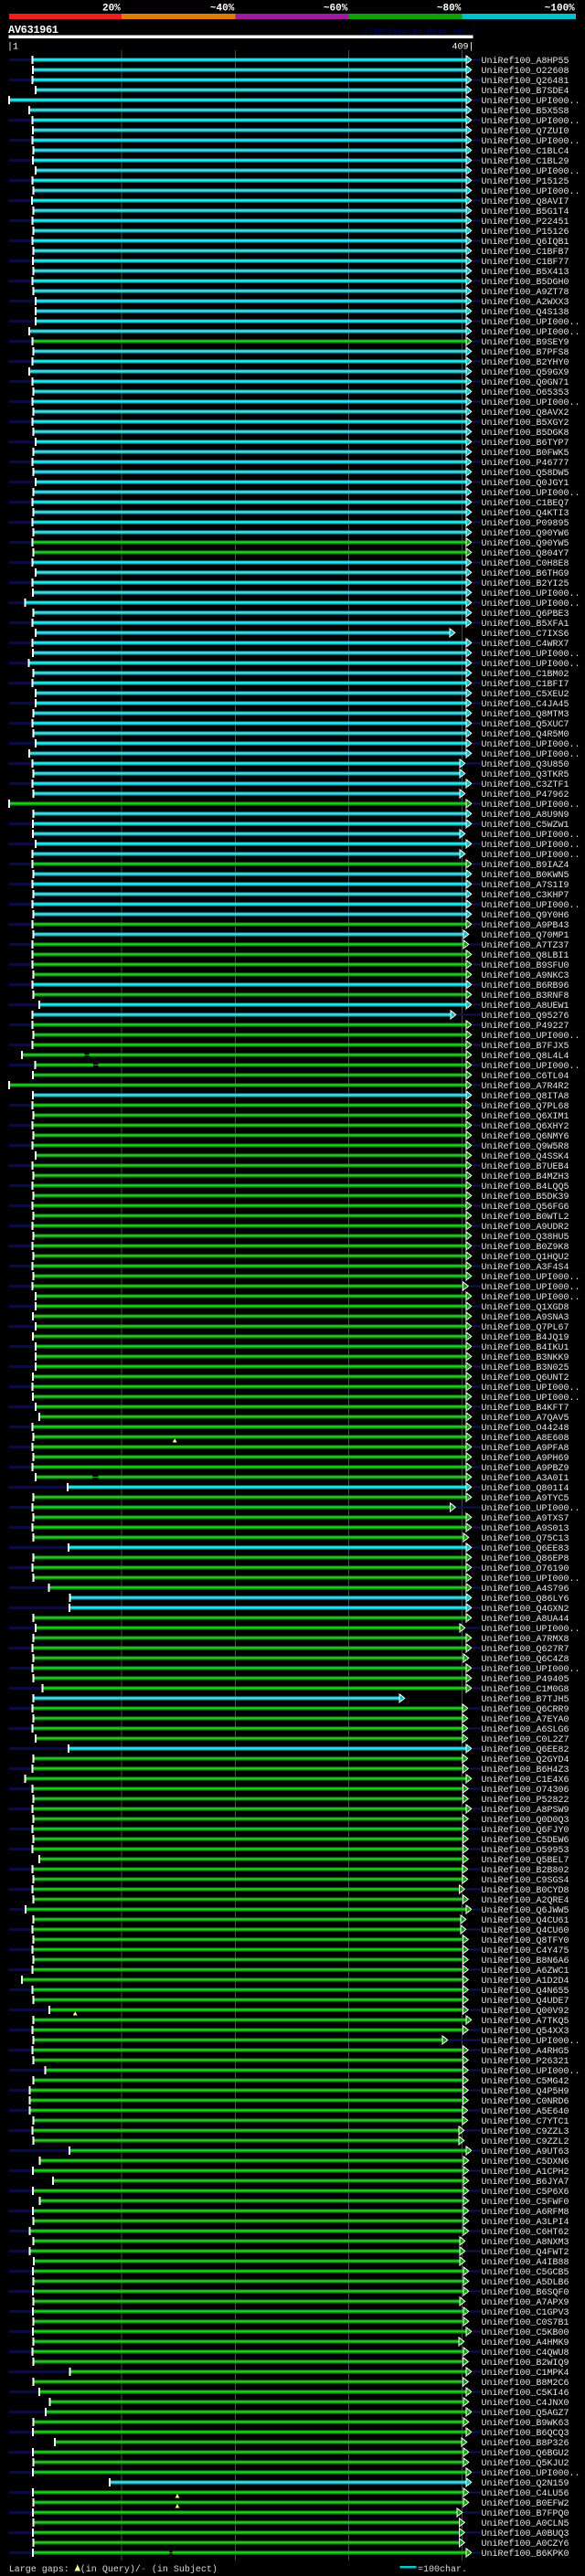  What do you see at coordinates (525, 2302) in the screenshot?
I see `svg-text: UniRef100_A7APX9` at bounding box center [525, 2302].